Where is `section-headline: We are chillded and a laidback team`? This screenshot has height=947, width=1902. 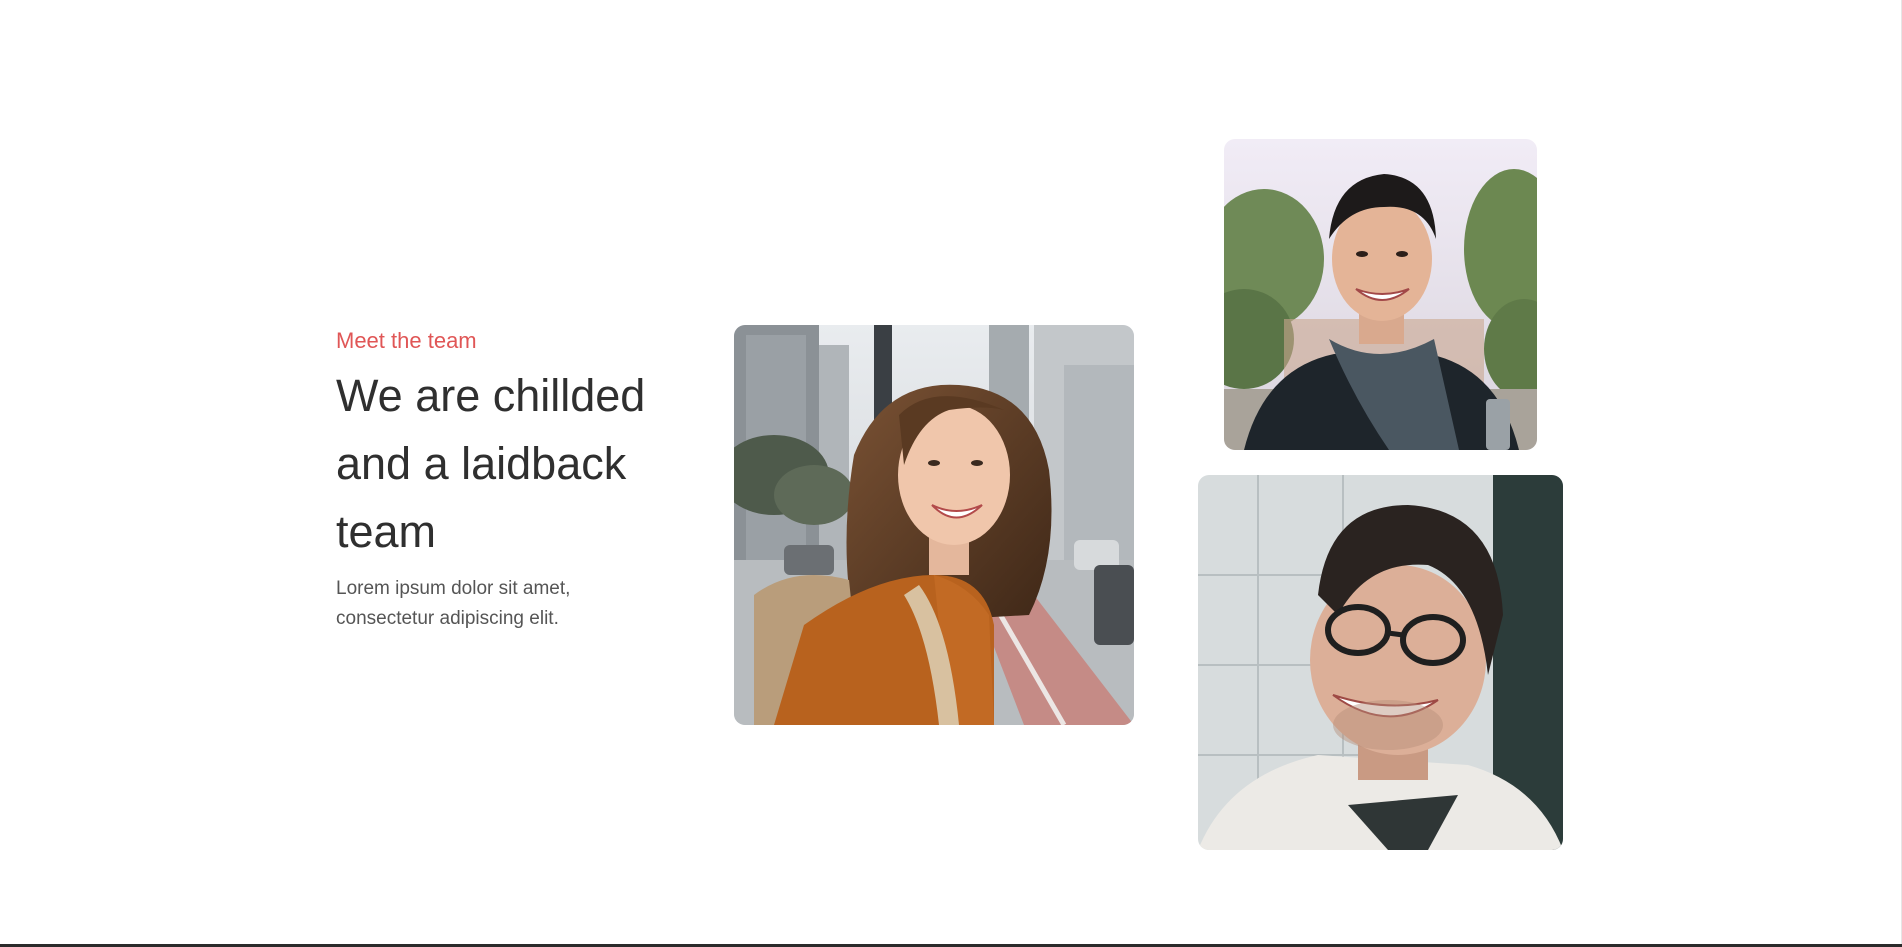 section-headline: We are chillded and a laidback team is located at coordinates (491, 463).